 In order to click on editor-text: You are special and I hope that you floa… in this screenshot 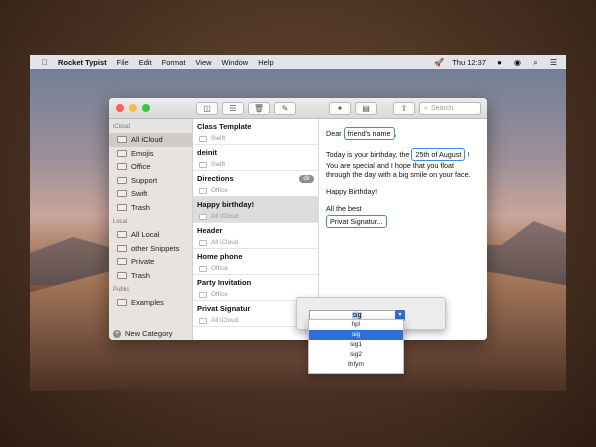, I will do `click(398, 170)`.